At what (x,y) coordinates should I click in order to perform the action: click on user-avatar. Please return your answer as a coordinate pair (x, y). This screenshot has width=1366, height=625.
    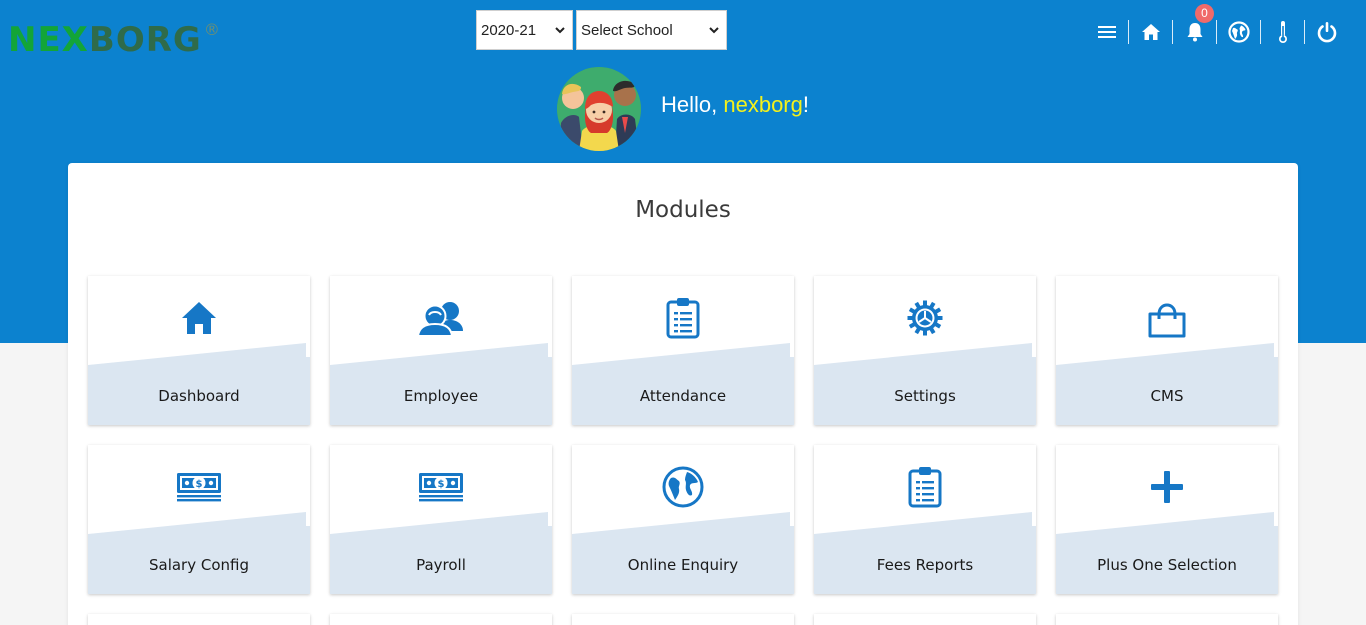
    Looking at the image, I should click on (599, 109).